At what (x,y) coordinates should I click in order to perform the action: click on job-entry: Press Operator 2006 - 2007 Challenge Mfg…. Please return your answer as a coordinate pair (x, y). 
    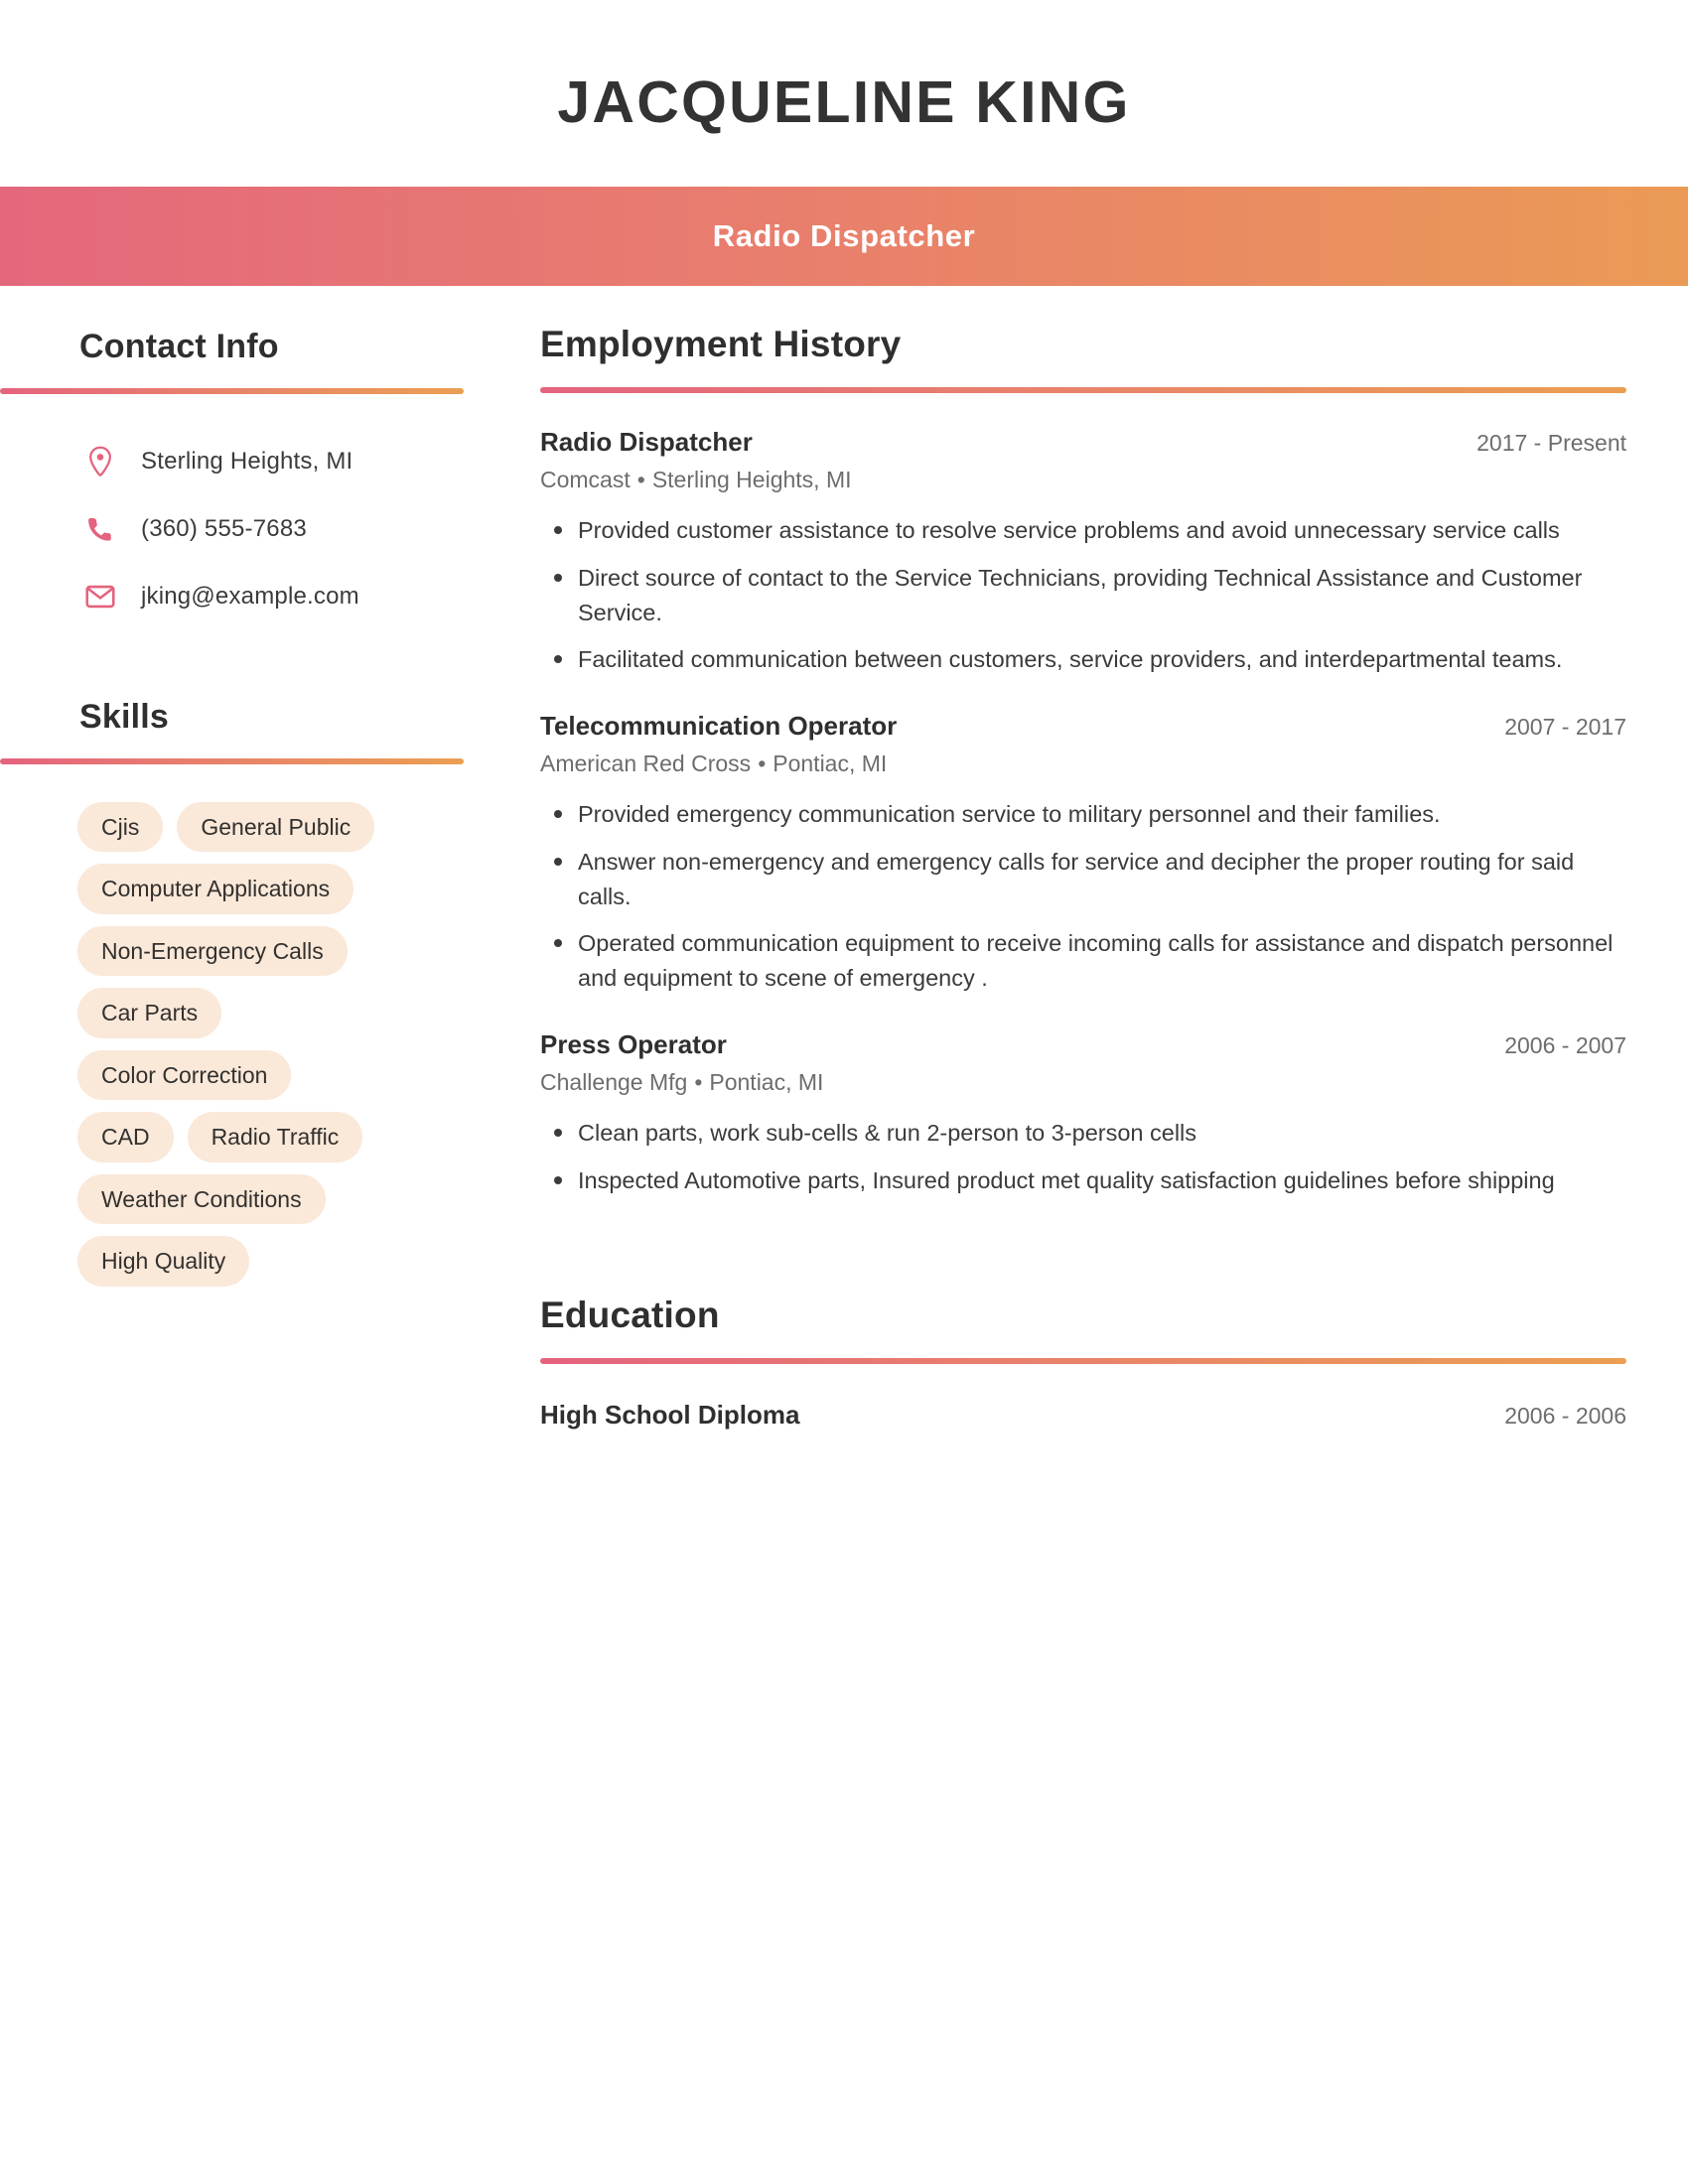
    Looking at the image, I should click on (1083, 1113).